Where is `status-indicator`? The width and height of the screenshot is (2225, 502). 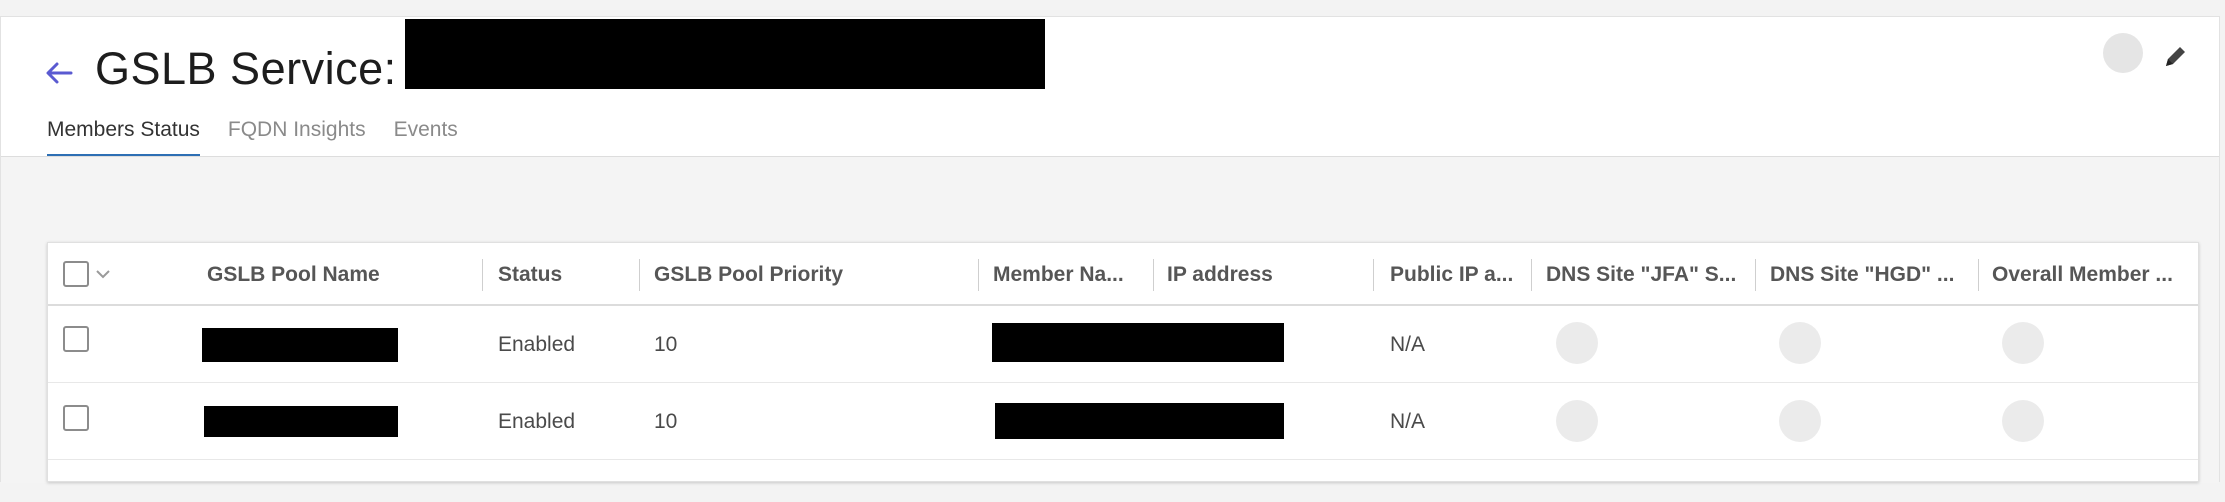 status-indicator is located at coordinates (2123, 53).